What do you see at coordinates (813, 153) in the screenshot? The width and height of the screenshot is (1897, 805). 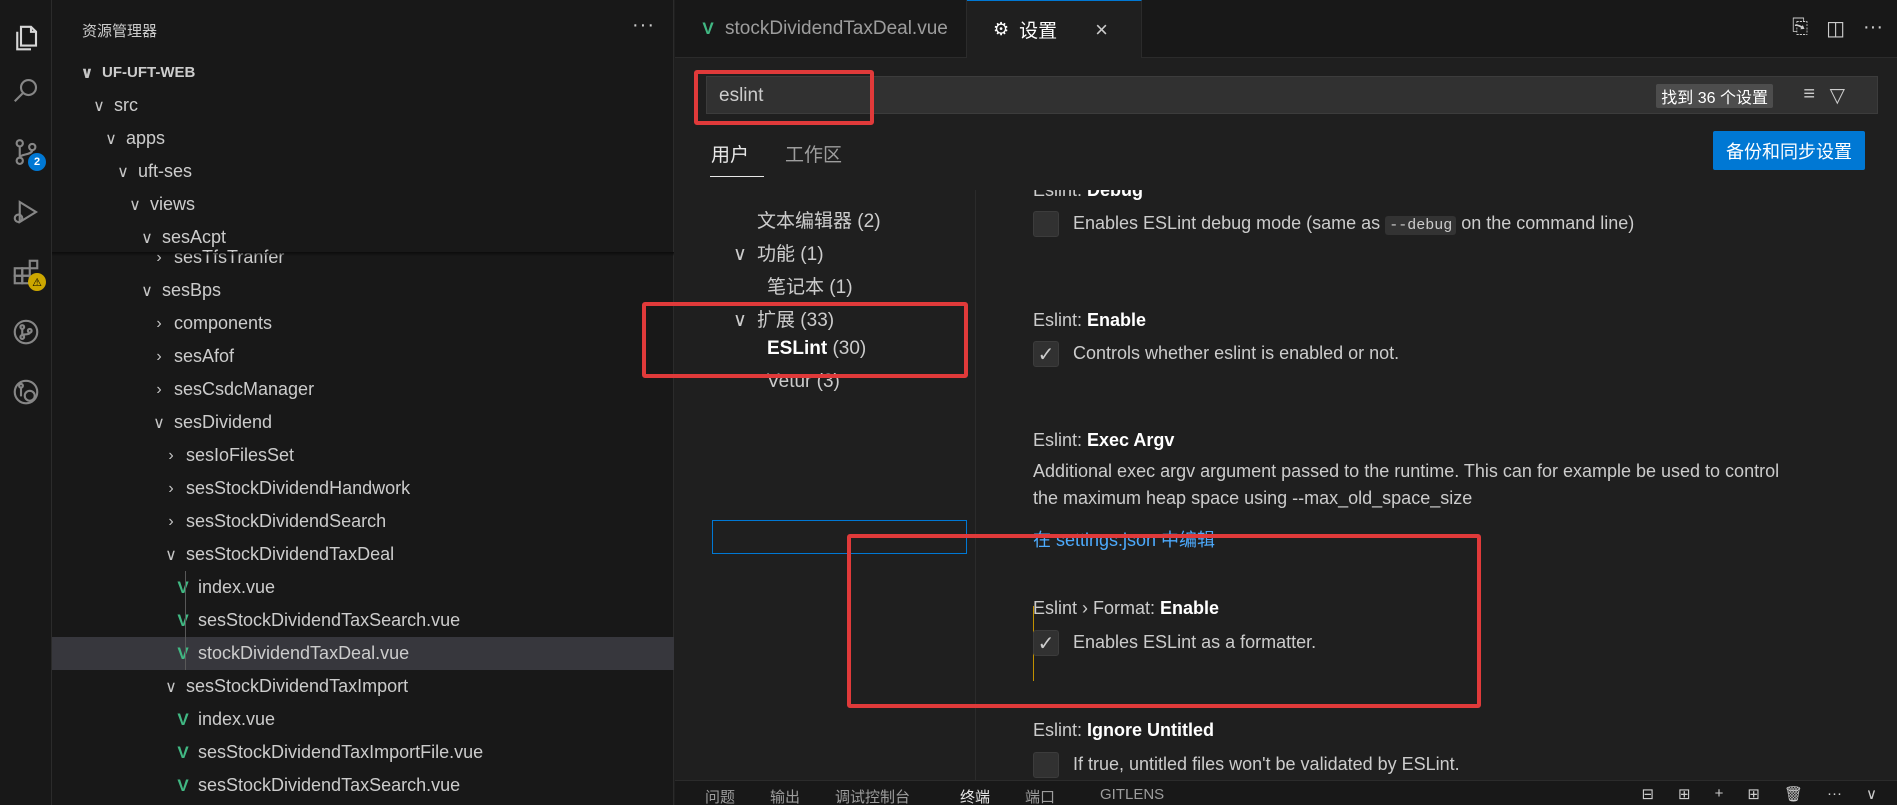 I see `tab-workspace-scope: 工作区` at bounding box center [813, 153].